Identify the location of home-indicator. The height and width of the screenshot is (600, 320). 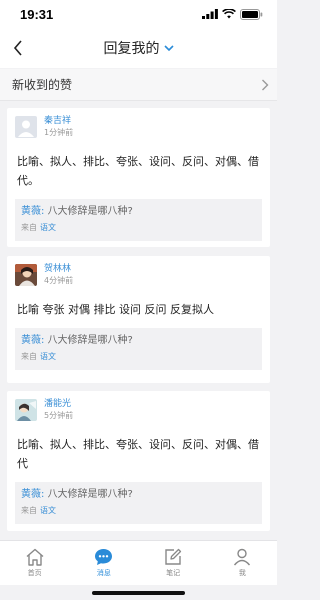
(138, 593).